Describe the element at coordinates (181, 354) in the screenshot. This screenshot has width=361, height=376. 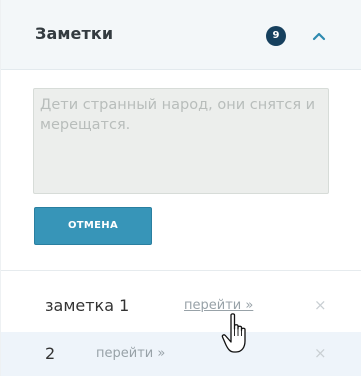
I see `note-item: 2 перейти » ×` at that location.